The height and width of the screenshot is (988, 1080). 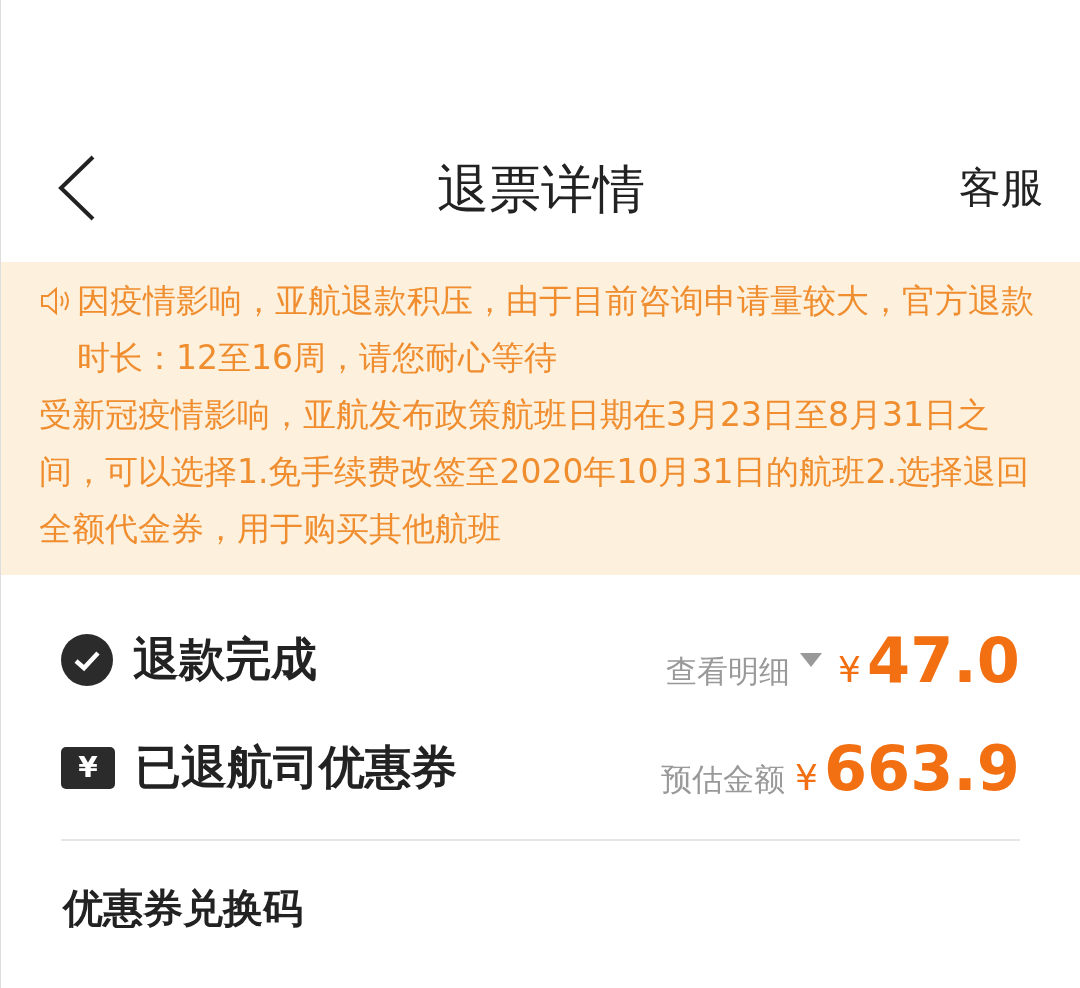 I want to click on estimate-label: 预估金额, so click(x=722, y=779).